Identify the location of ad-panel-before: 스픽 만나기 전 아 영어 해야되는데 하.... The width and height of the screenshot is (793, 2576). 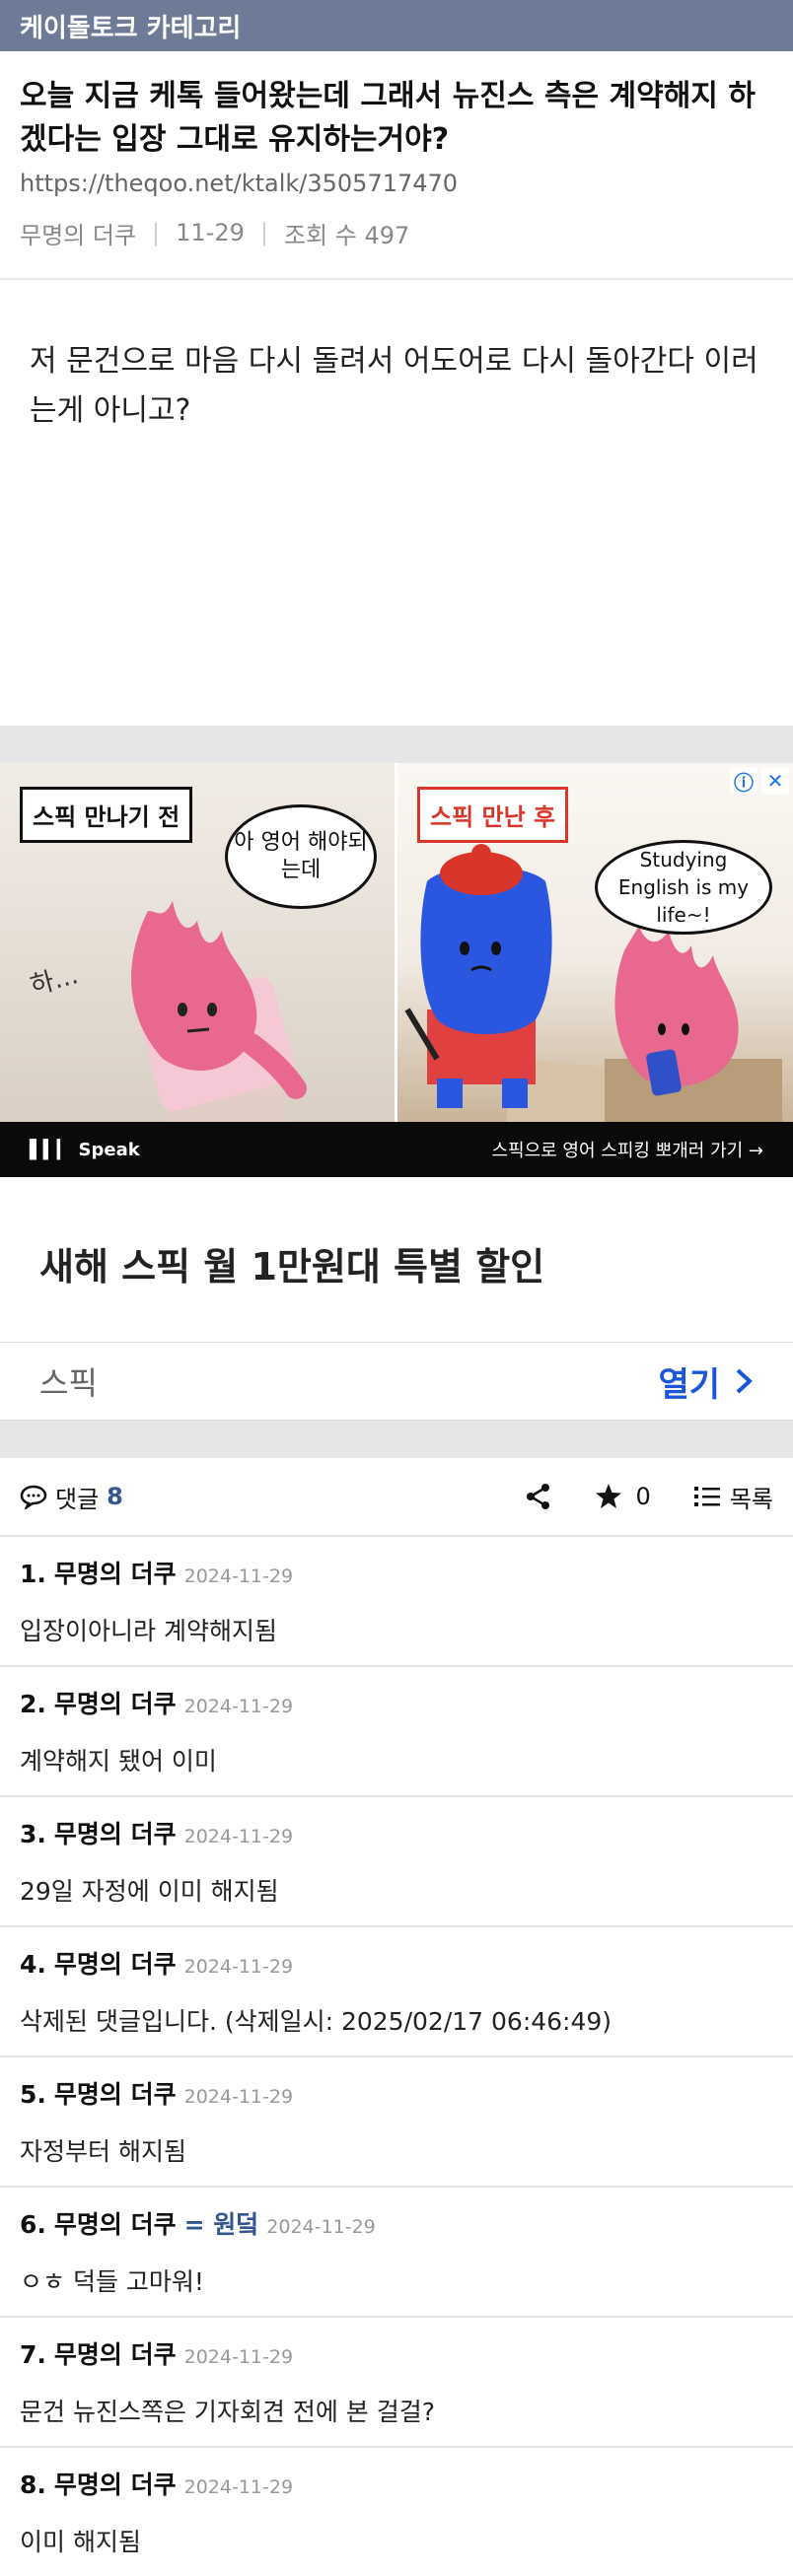
(197, 942).